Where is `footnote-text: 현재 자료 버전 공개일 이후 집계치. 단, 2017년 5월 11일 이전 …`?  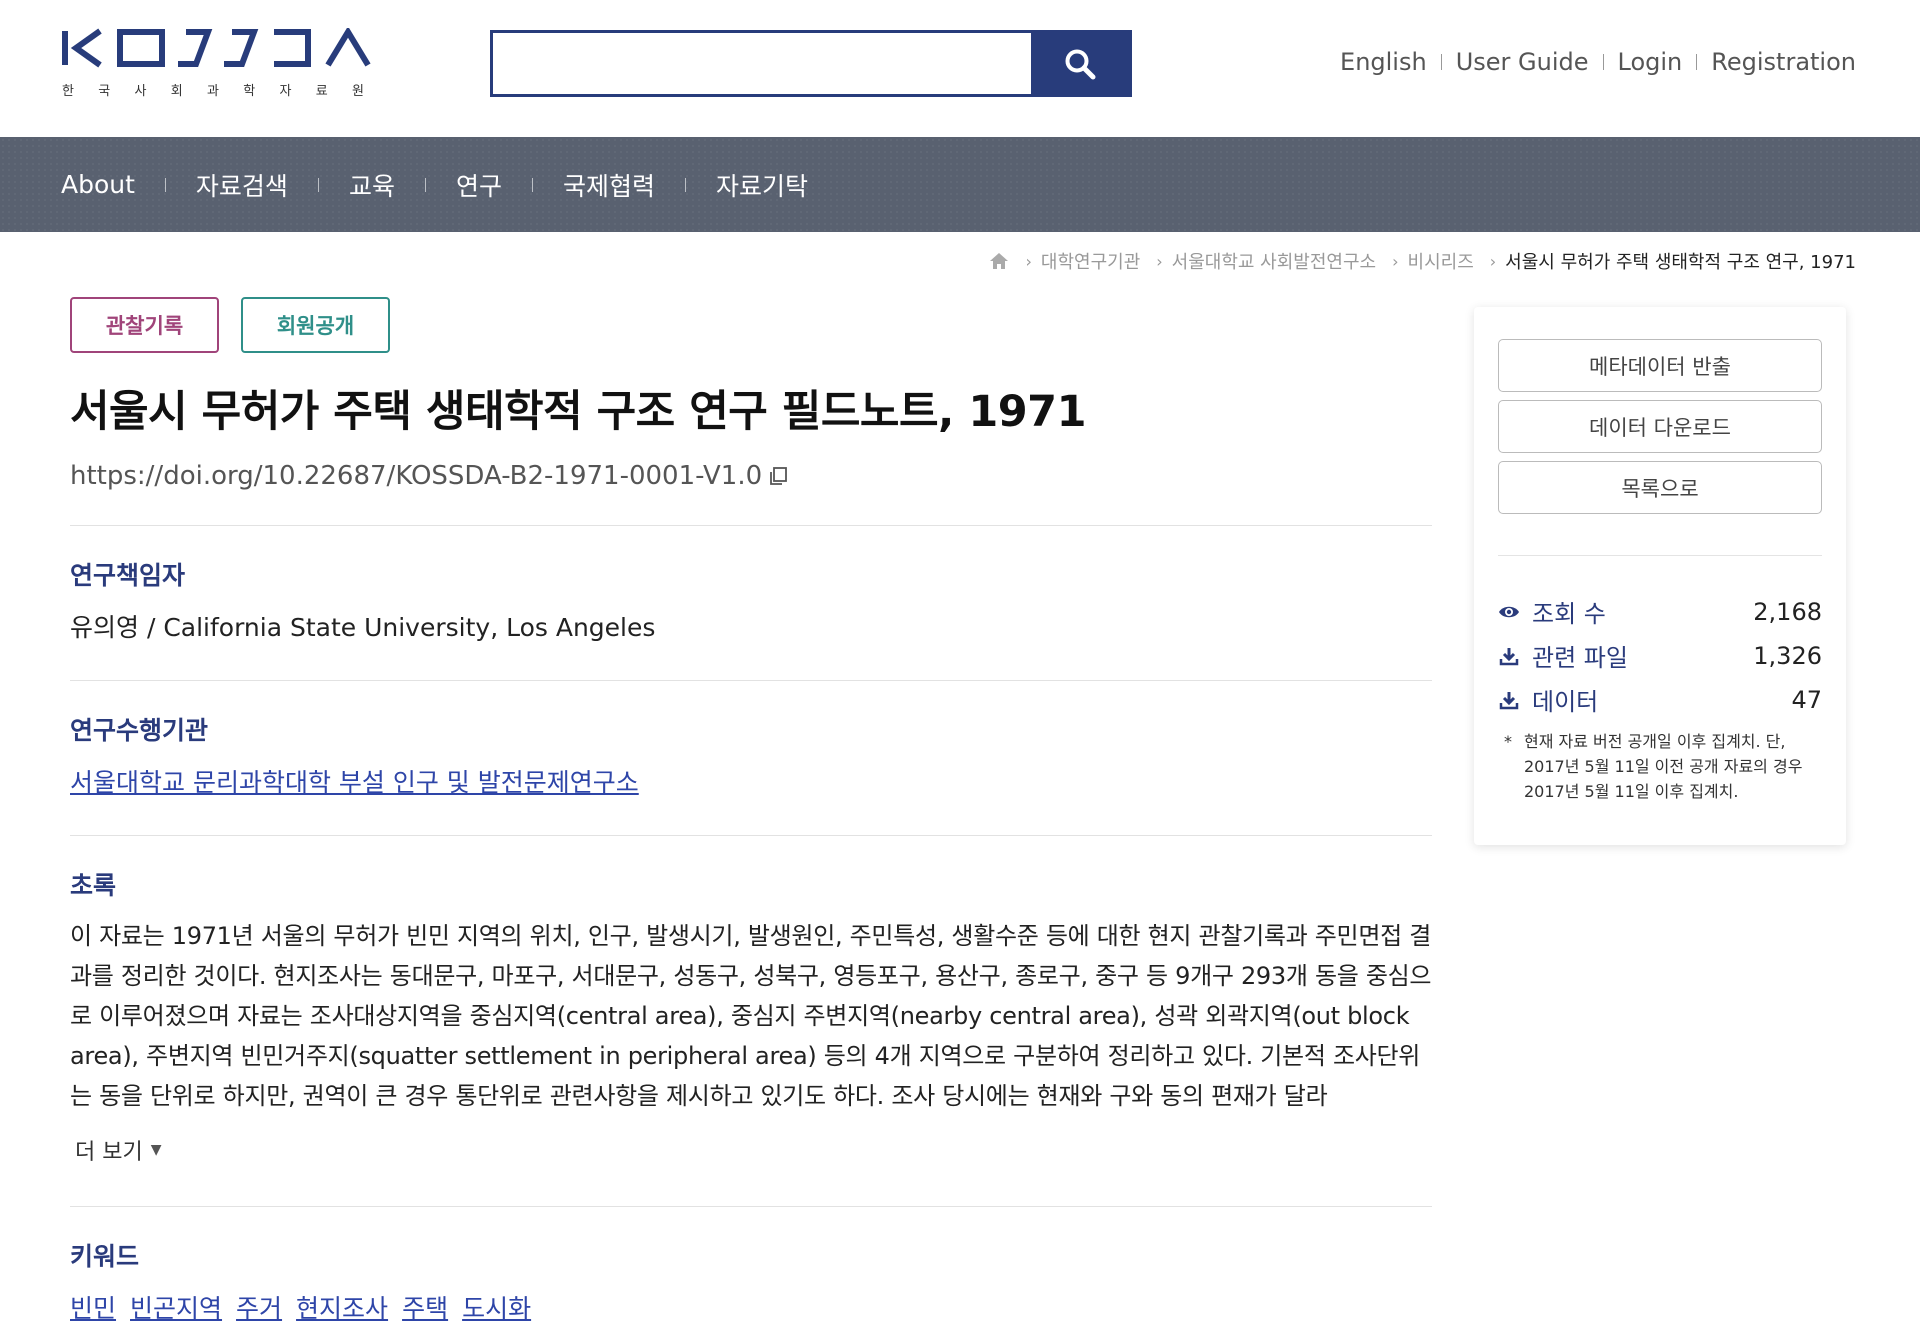
footnote-text: 현재 자료 버전 공개일 이후 집계치. 단, 2017년 5월 11일 이전 … is located at coordinates (1663, 766).